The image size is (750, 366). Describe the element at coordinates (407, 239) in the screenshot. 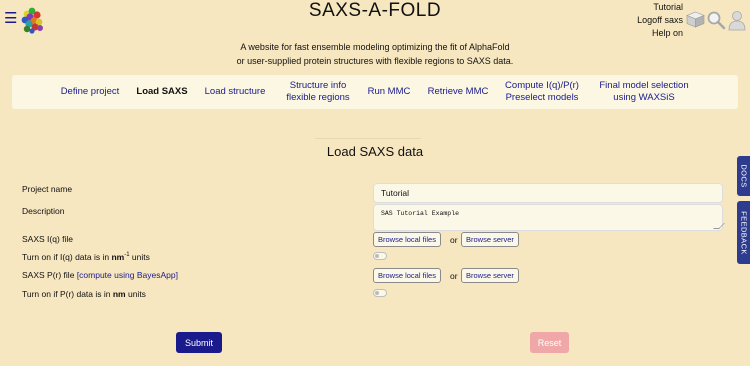

I see `iq-browse-local-button: Browse local files` at that location.